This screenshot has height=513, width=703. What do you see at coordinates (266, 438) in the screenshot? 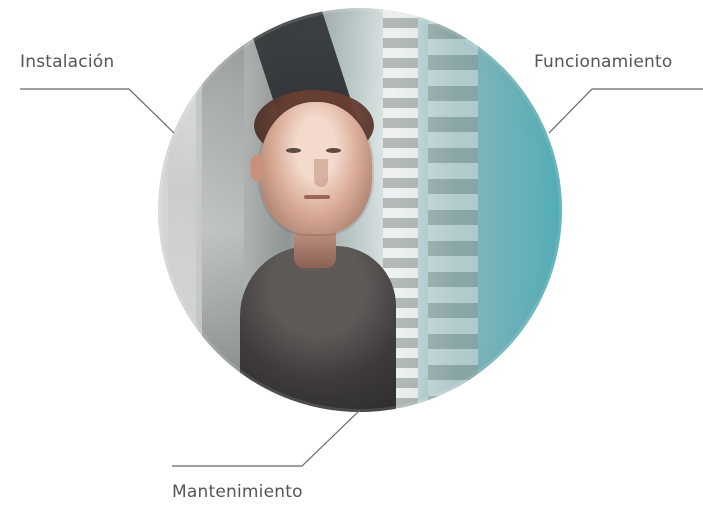
I see `connector-maintenance` at bounding box center [266, 438].